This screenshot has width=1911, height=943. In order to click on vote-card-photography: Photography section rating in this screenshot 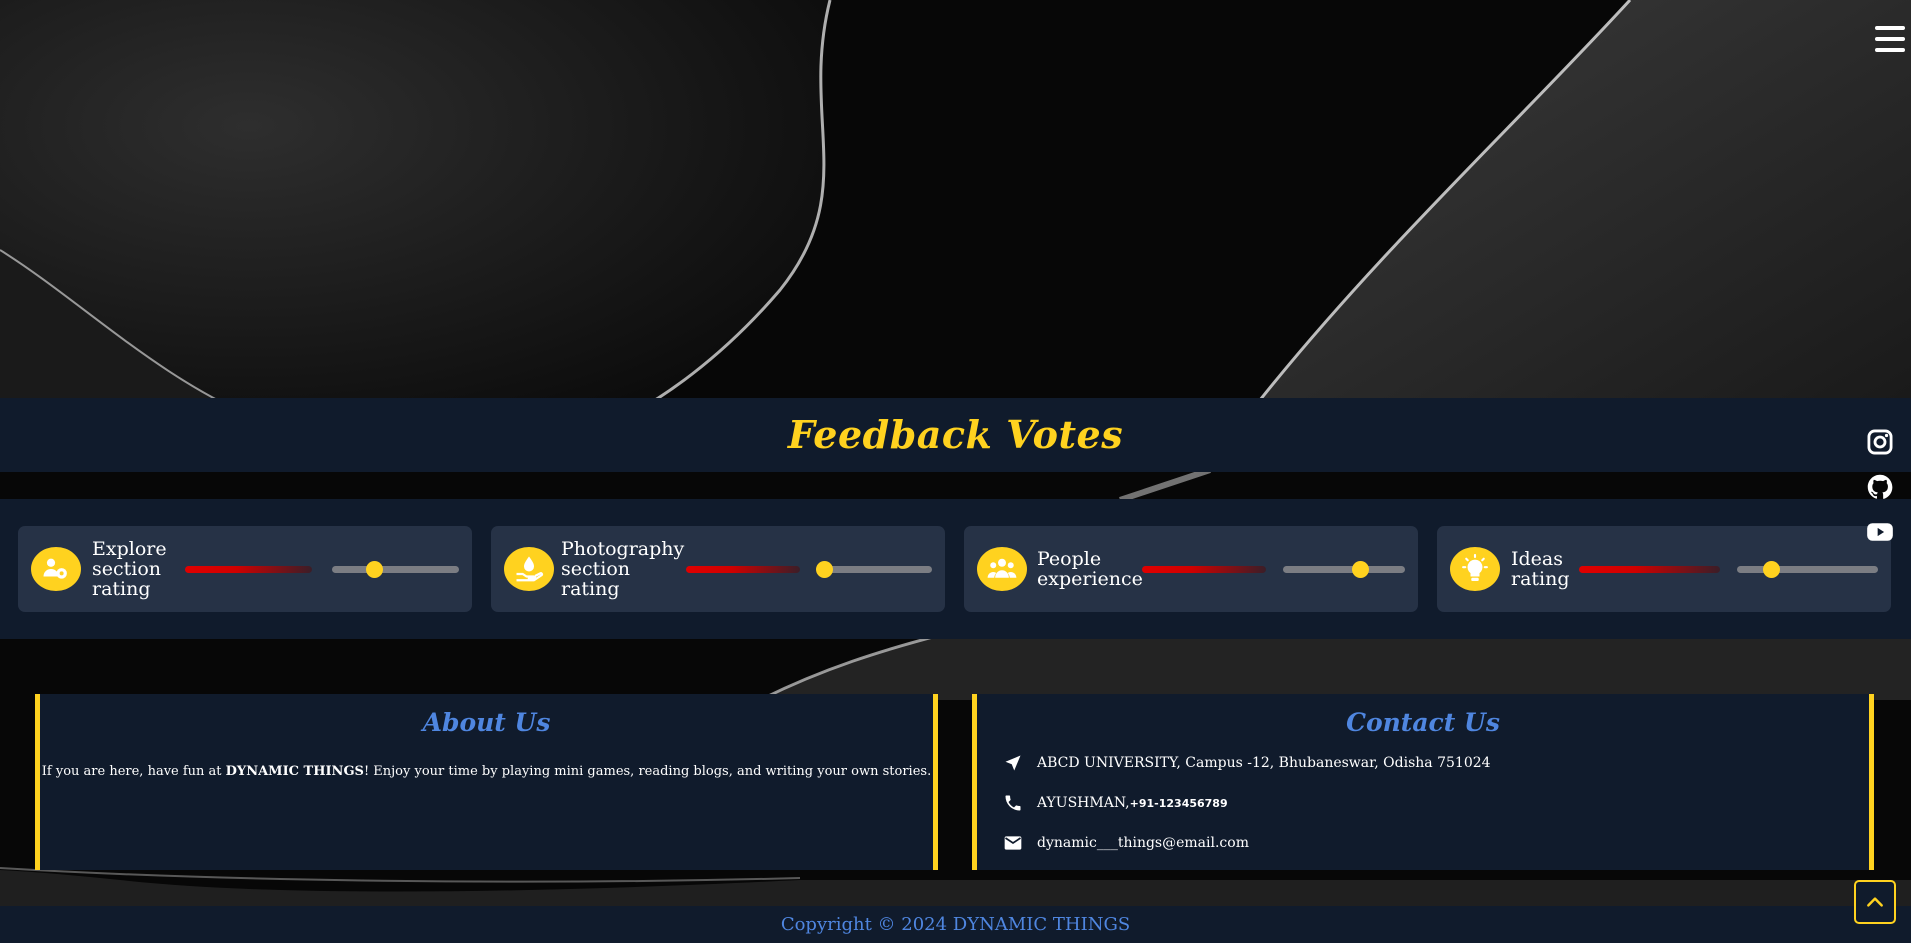, I will do `click(718, 569)`.